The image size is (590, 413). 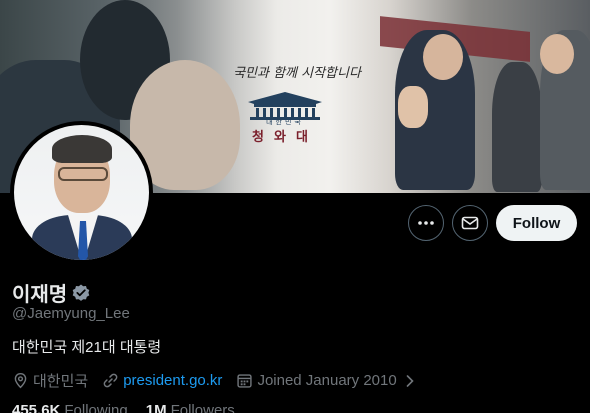 What do you see at coordinates (71, 313) in the screenshot?
I see `user-handle: @Jaemyung_Lee` at bounding box center [71, 313].